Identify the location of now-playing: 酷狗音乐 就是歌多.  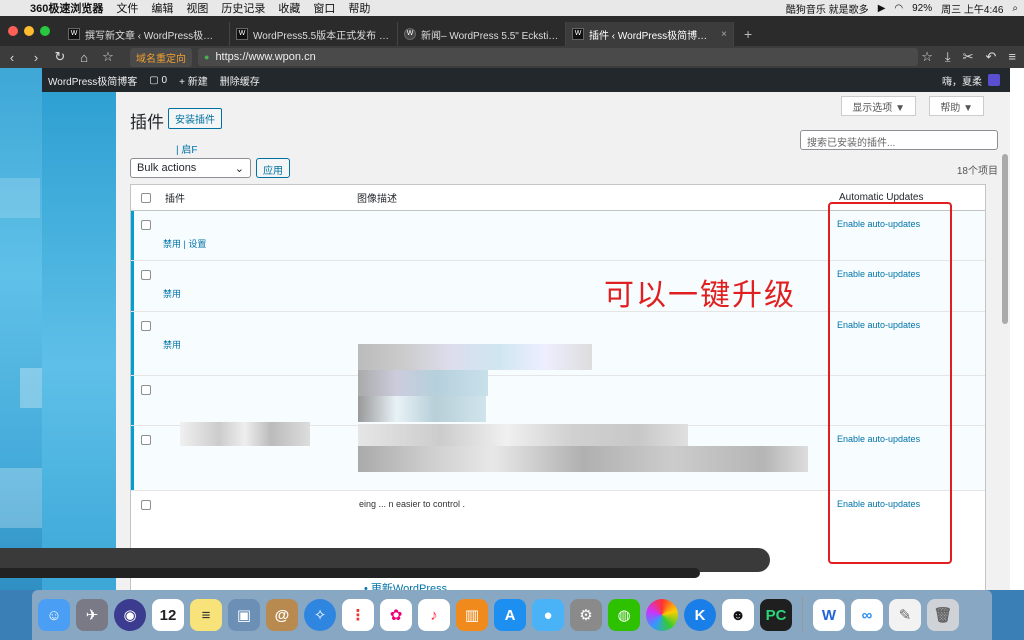
(827, 8).